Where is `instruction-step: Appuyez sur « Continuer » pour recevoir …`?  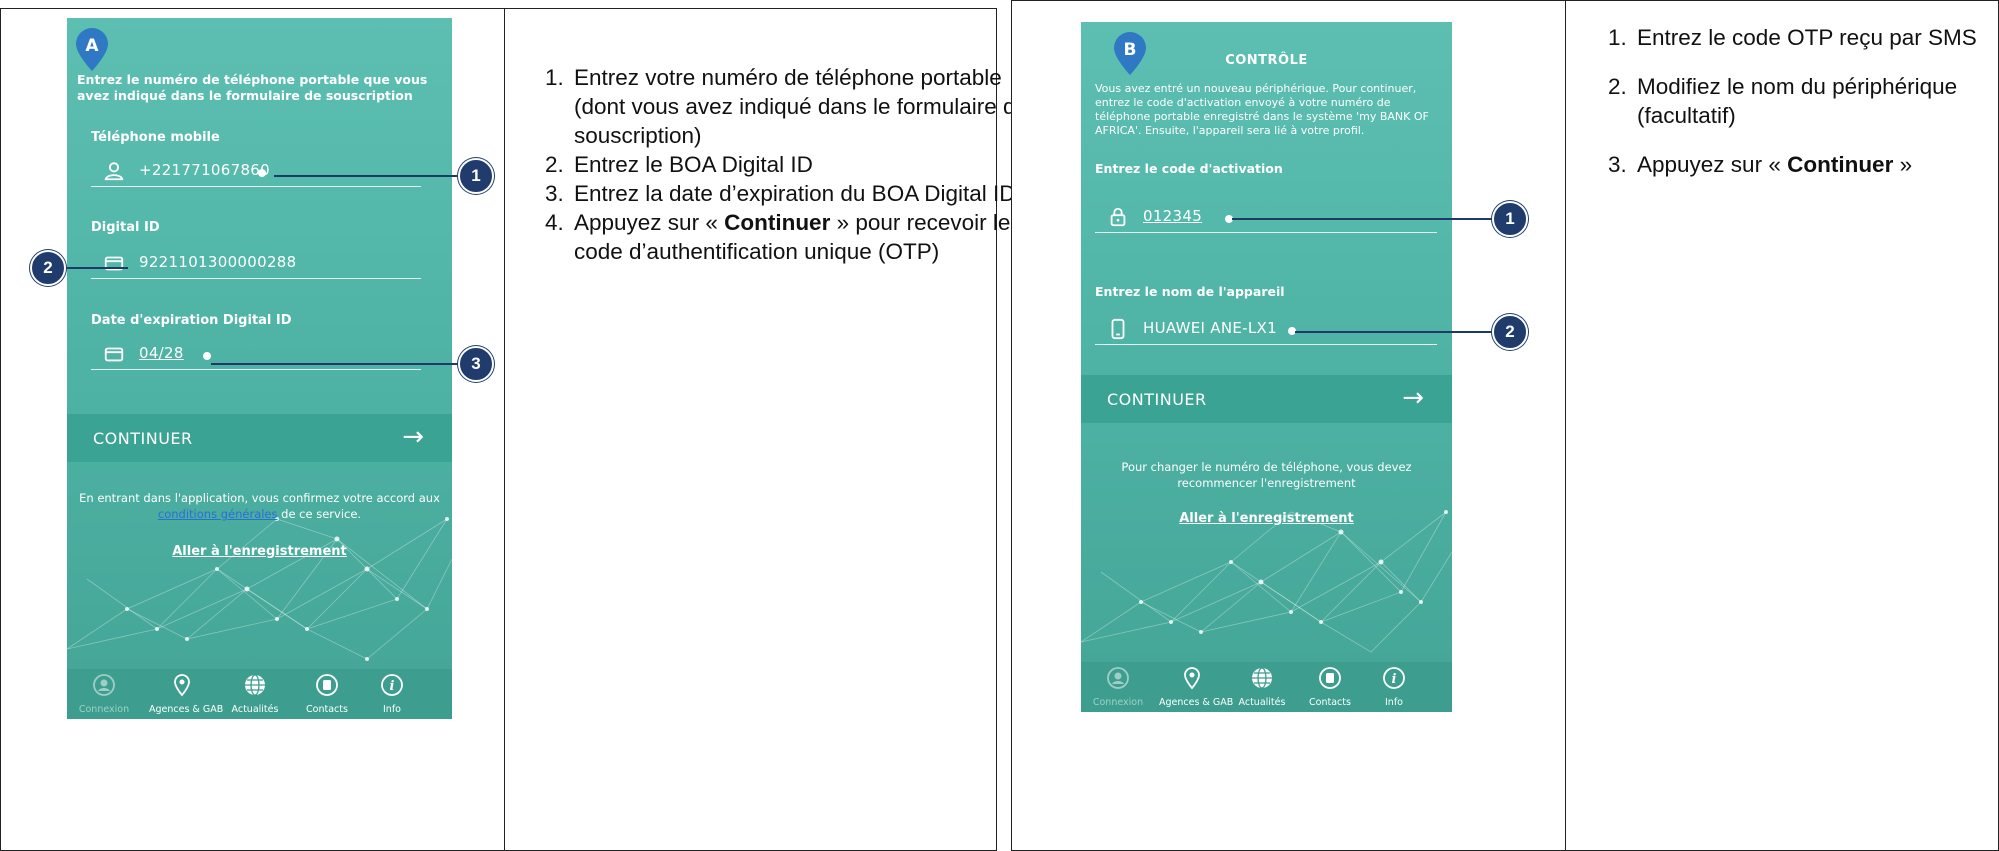
instruction-step: Appuyez sur « Continuer » pour recevoir … is located at coordinates (800, 237).